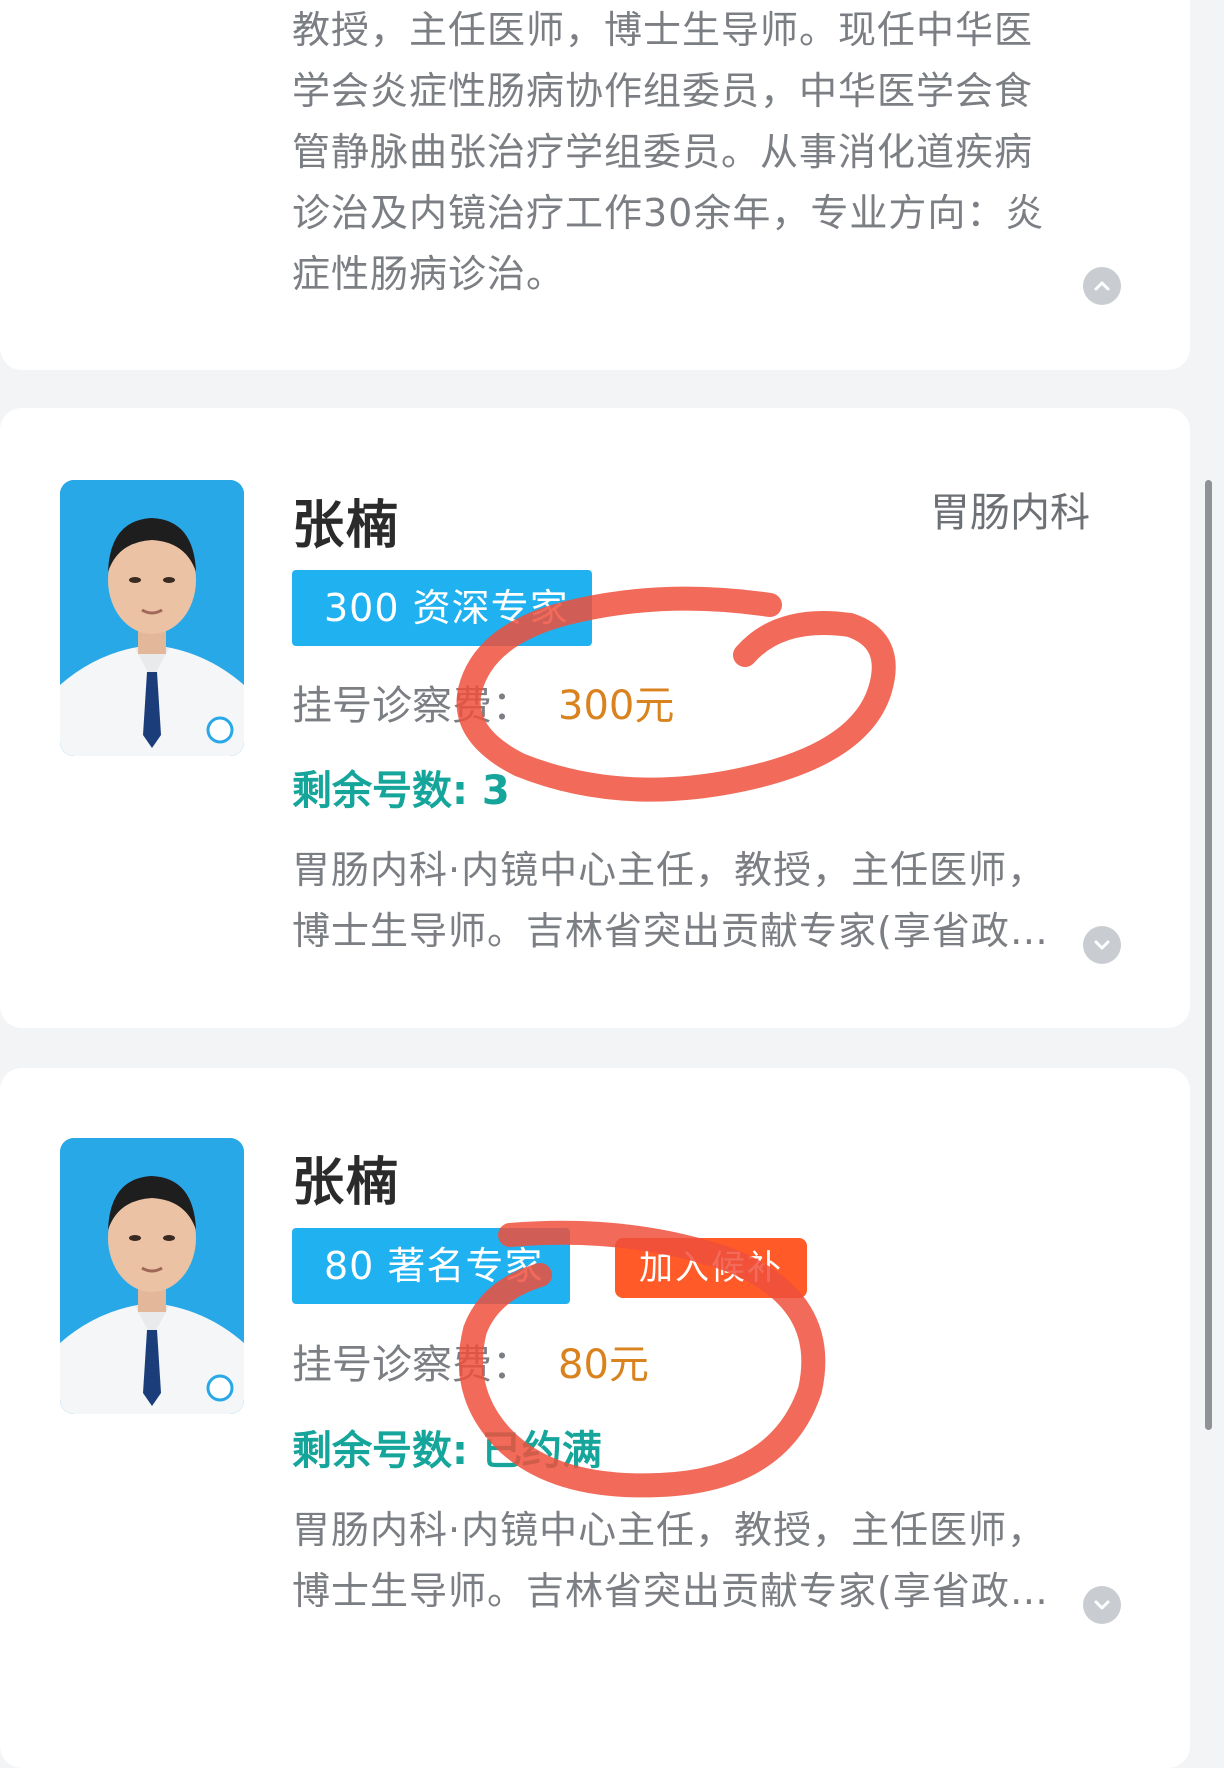 Image resolution: width=1224 pixels, height=1768 pixels. I want to click on bio-line: 学会炎症性肠病协作组委员，中华医学会食, so click(663, 91).